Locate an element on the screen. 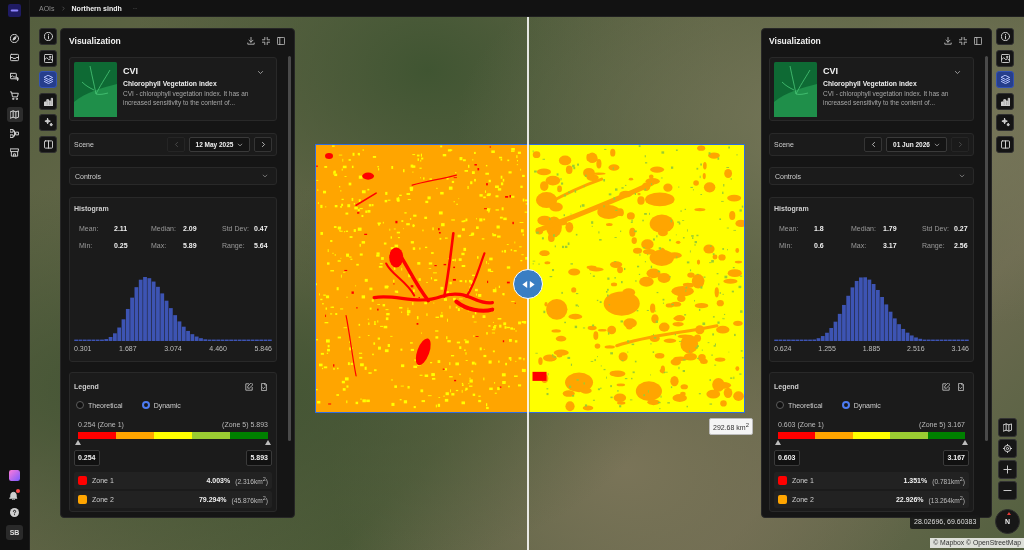  help-icon is located at coordinates (14, 512).